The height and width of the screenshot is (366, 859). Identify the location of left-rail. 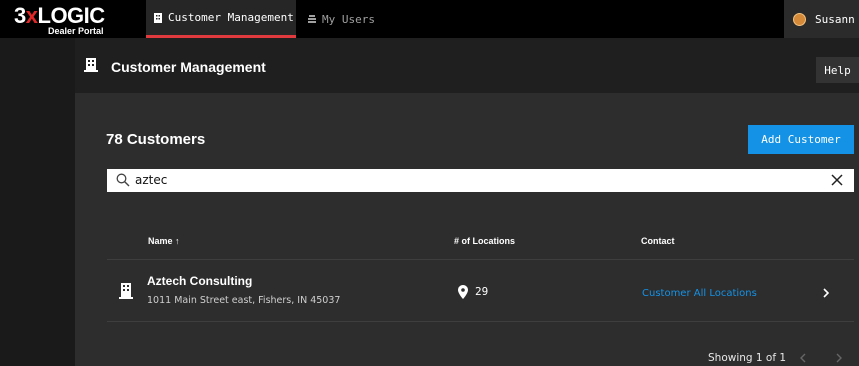
(37, 202).